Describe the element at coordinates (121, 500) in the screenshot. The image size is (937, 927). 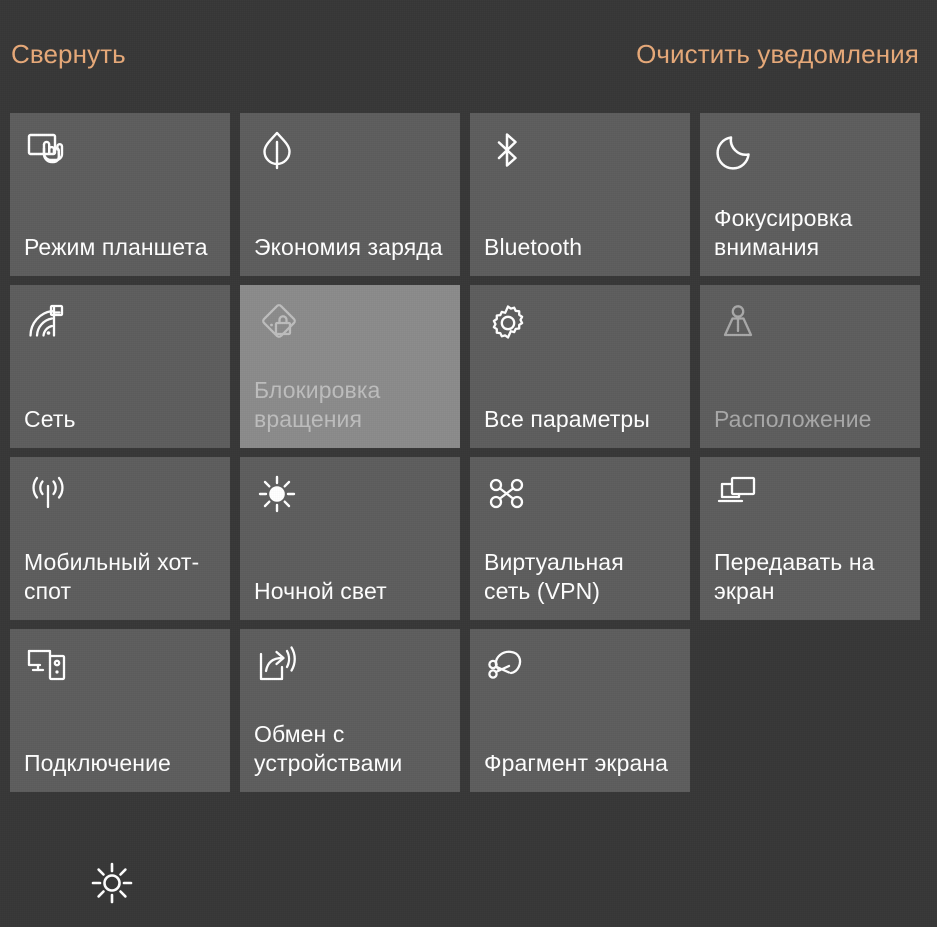
I see `hotspot-icon` at that location.